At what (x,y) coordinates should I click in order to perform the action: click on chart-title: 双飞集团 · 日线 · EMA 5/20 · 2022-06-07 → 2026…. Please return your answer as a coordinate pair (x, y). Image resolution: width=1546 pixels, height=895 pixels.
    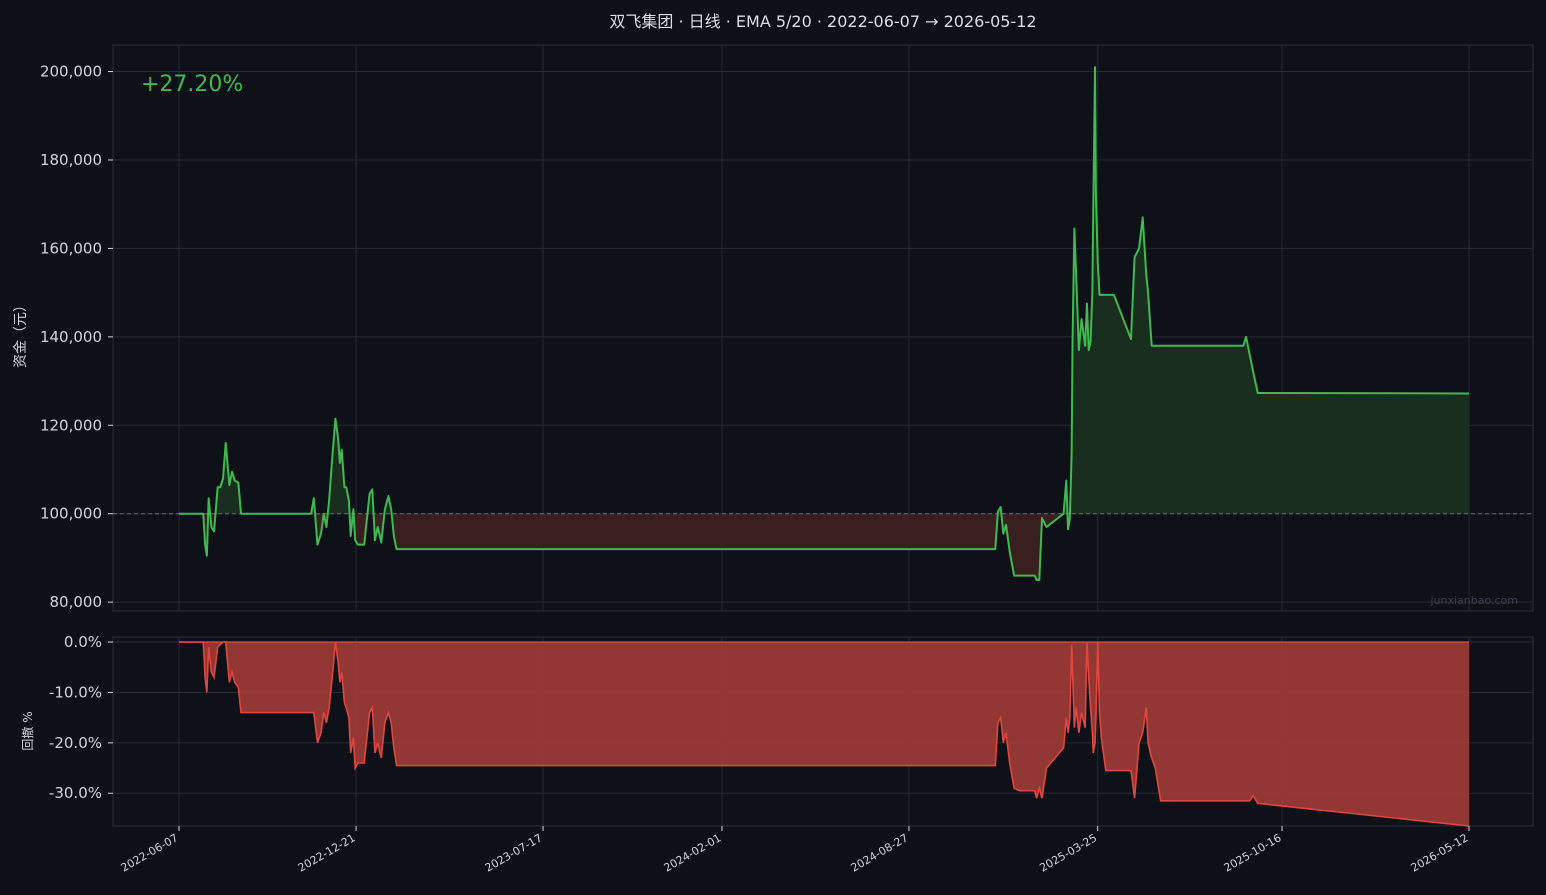
    Looking at the image, I should click on (822, 21).